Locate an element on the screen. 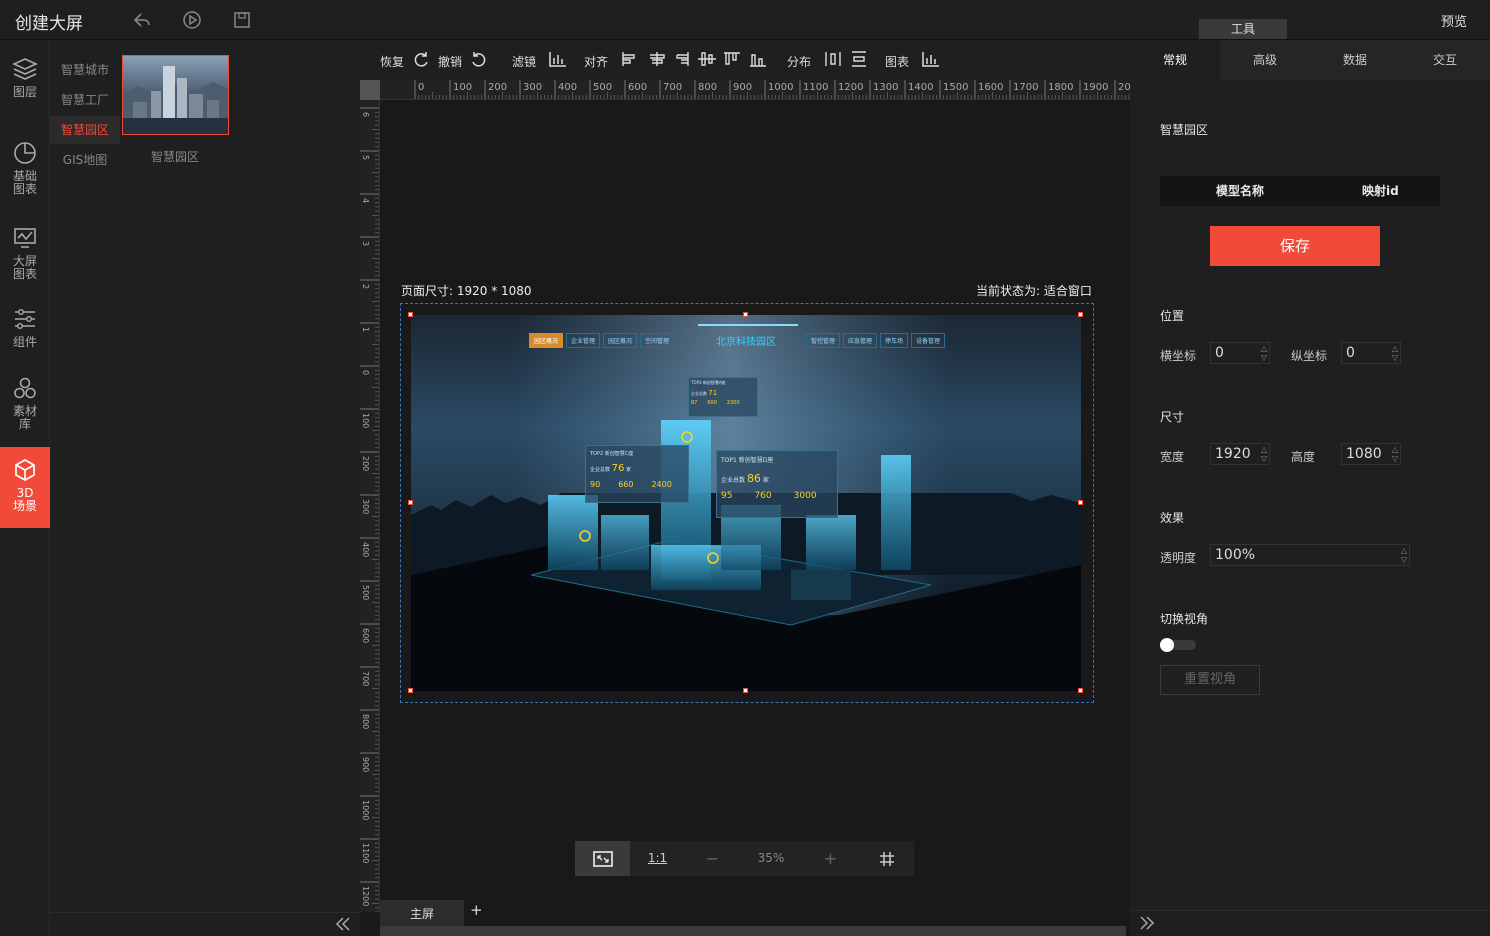 The width and height of the screenshot is (1490, 936). nav-layers: 图层 is located at coordinates (25, 86).